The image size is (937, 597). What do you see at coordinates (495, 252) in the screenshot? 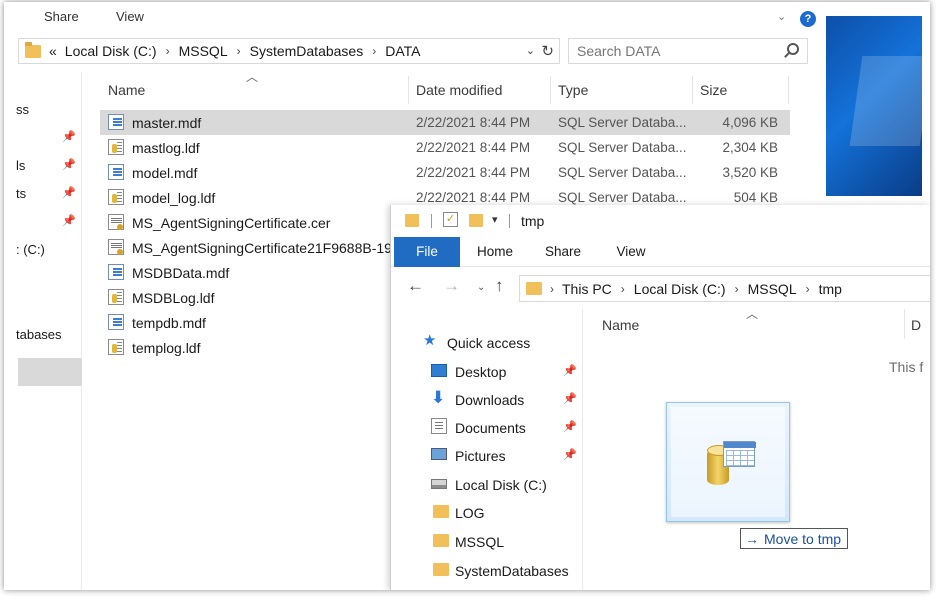
I see `tab-home: Home` at bounding box center [495, 252].